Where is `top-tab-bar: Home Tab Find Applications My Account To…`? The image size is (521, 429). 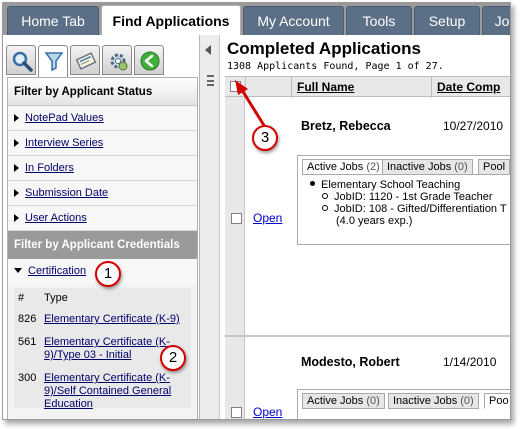 top-tab-bar: Home Tab Find Applications My Account To… is located at coordinates (256, 19).